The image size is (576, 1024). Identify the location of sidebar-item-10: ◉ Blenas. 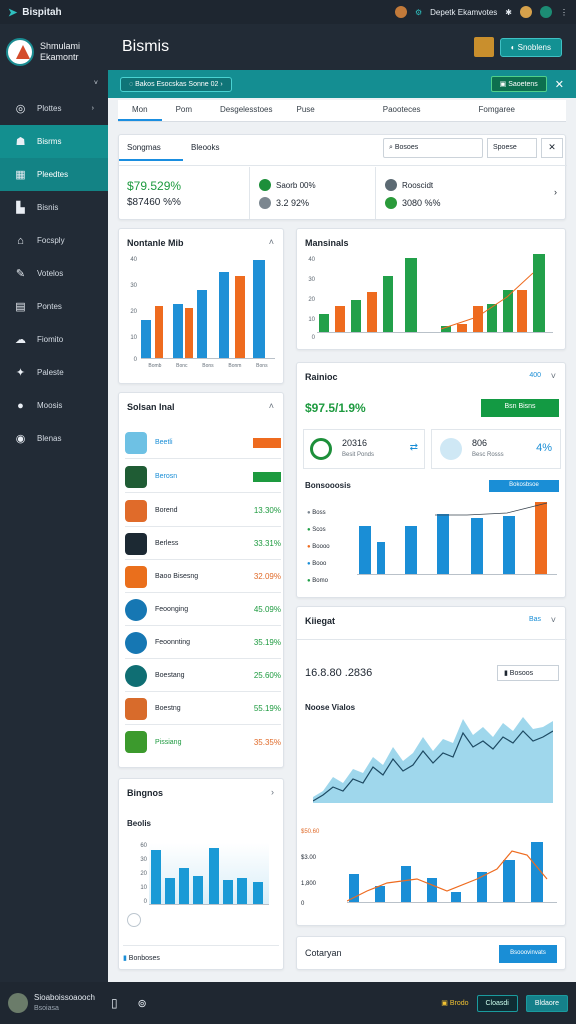
(54, 438).